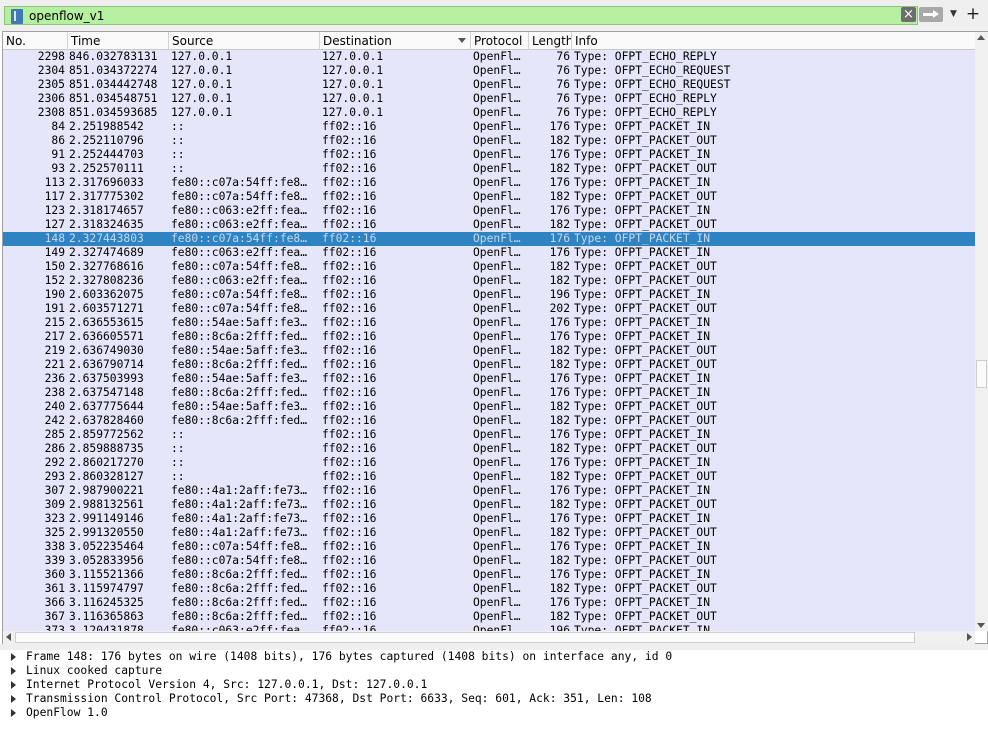 This screenshot has height=731, width=988. Describe the element at coordinates (645, 406) in the screenshot. I see `packet-cell-info: Type: OFPT_PACKET_OUT` at that location.